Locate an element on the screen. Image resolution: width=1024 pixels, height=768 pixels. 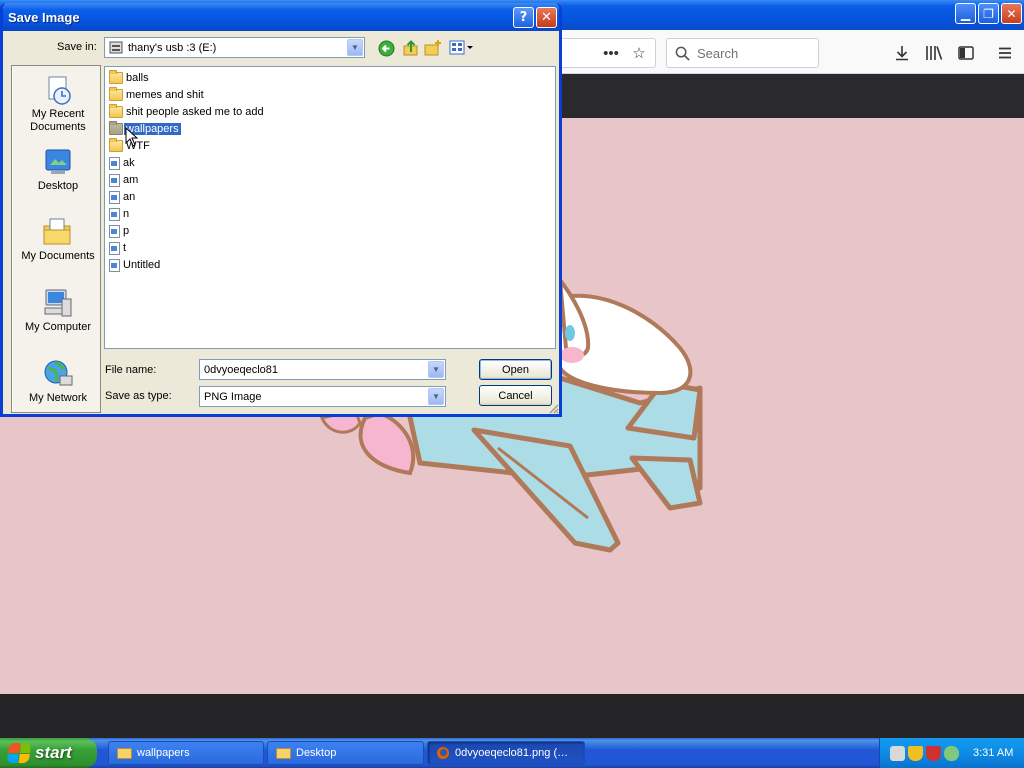
place-label: My Network is located at coordinates (58, 398).